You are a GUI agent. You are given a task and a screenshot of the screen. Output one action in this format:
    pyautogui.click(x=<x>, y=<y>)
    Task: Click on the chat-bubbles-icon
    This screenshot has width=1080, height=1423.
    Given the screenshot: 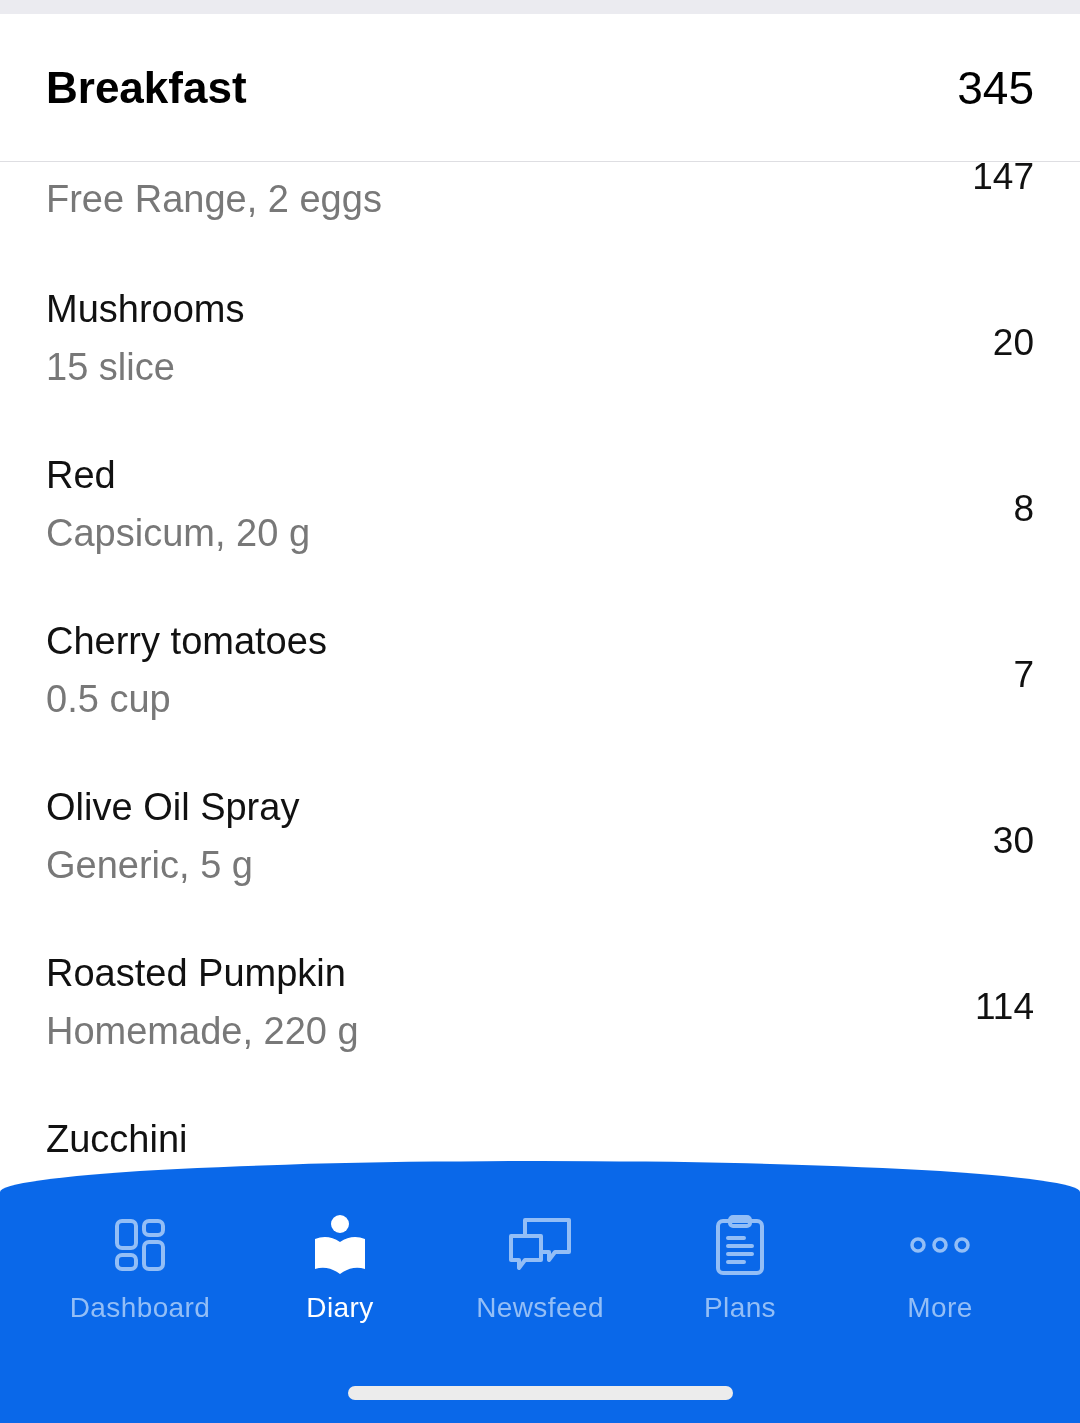 What is the action you would take?
    pyautogui.click(x=540, y=1245)
    